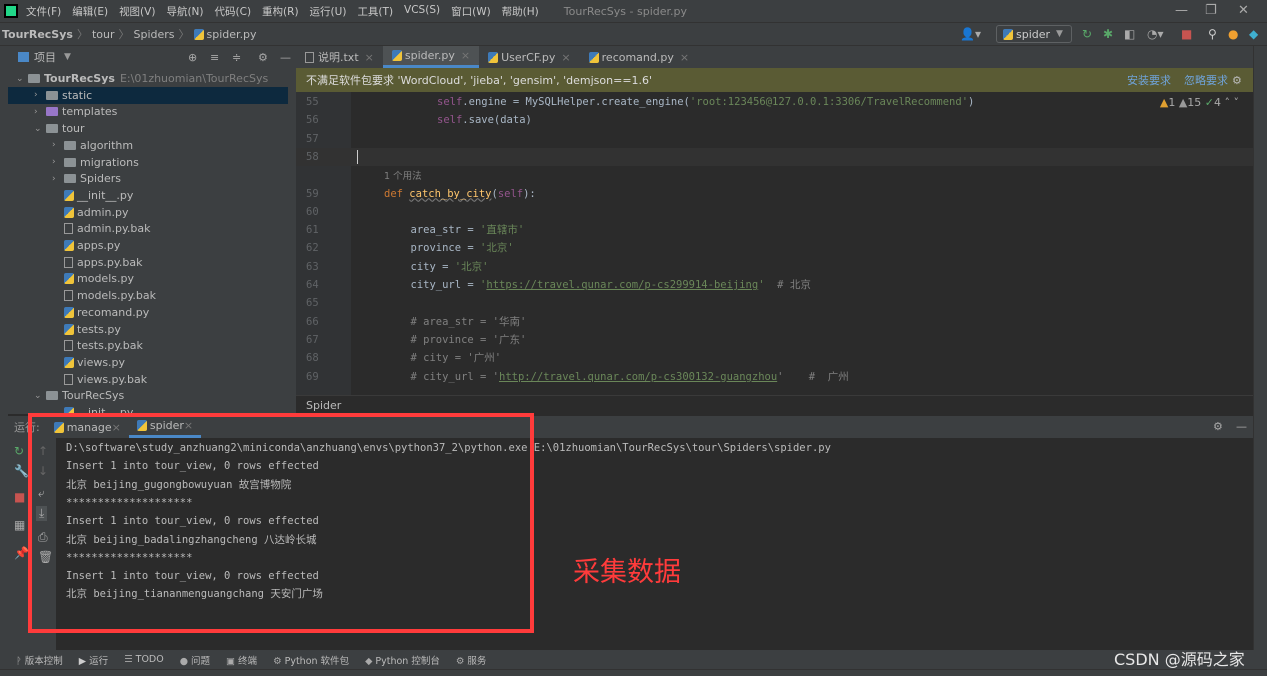 The image size is (1267, 676). Describe the element at coordinates (148, 212) in the screenshot. I see `tree-item: admin.py` at that location.